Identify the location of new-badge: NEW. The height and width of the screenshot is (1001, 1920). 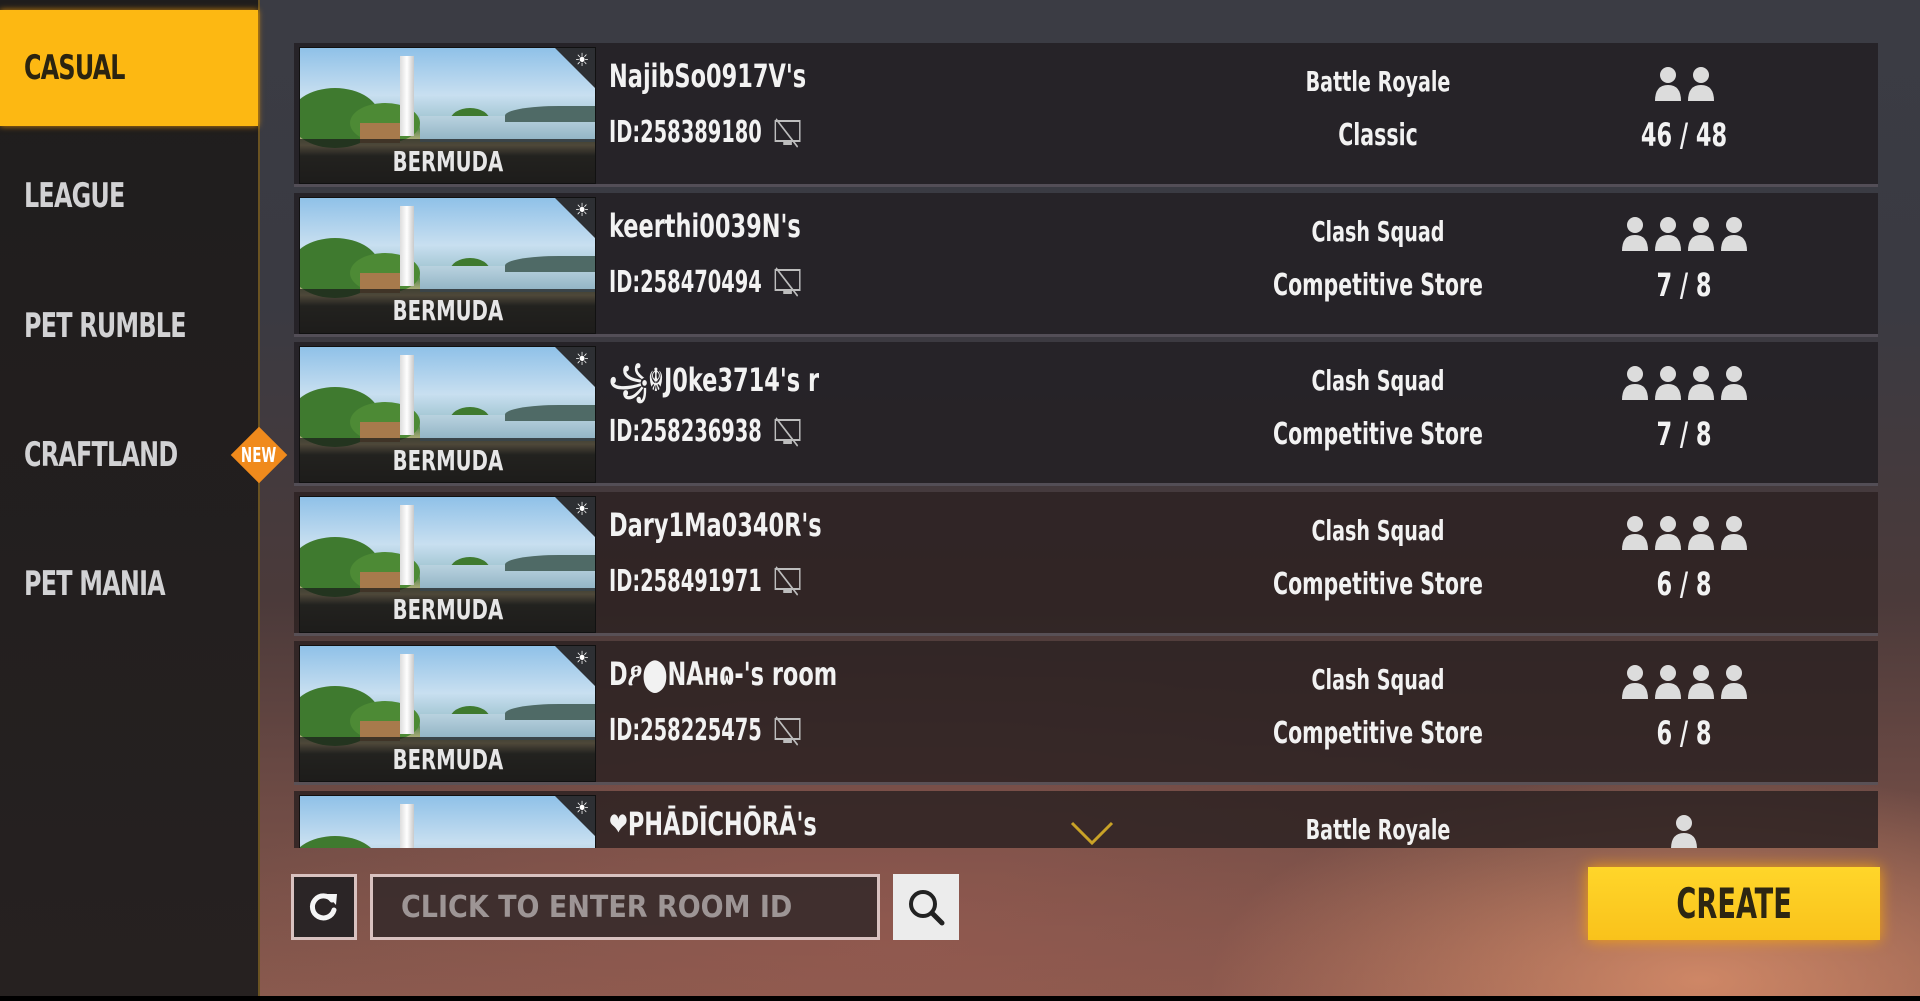
(259, 455).